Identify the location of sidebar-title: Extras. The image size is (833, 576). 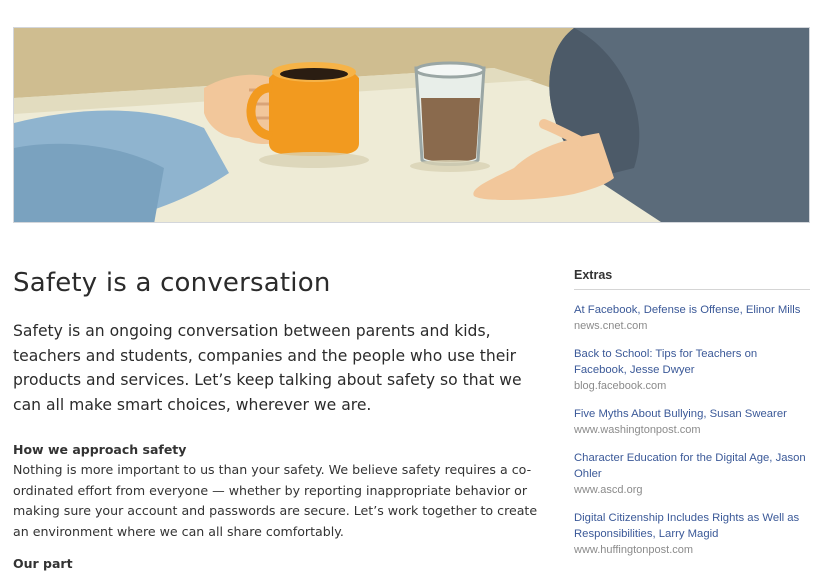
(692, 279).